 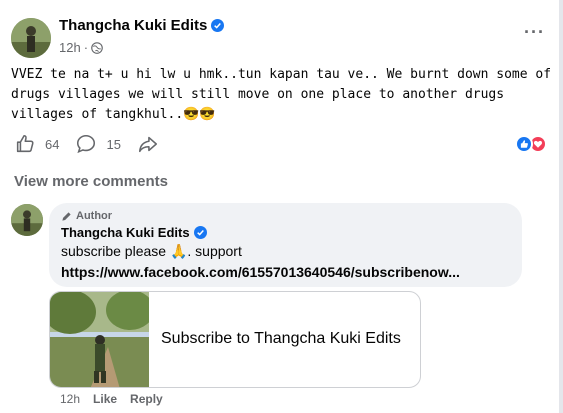 I want to click on reaction-summary, so click(x=531, y=144).